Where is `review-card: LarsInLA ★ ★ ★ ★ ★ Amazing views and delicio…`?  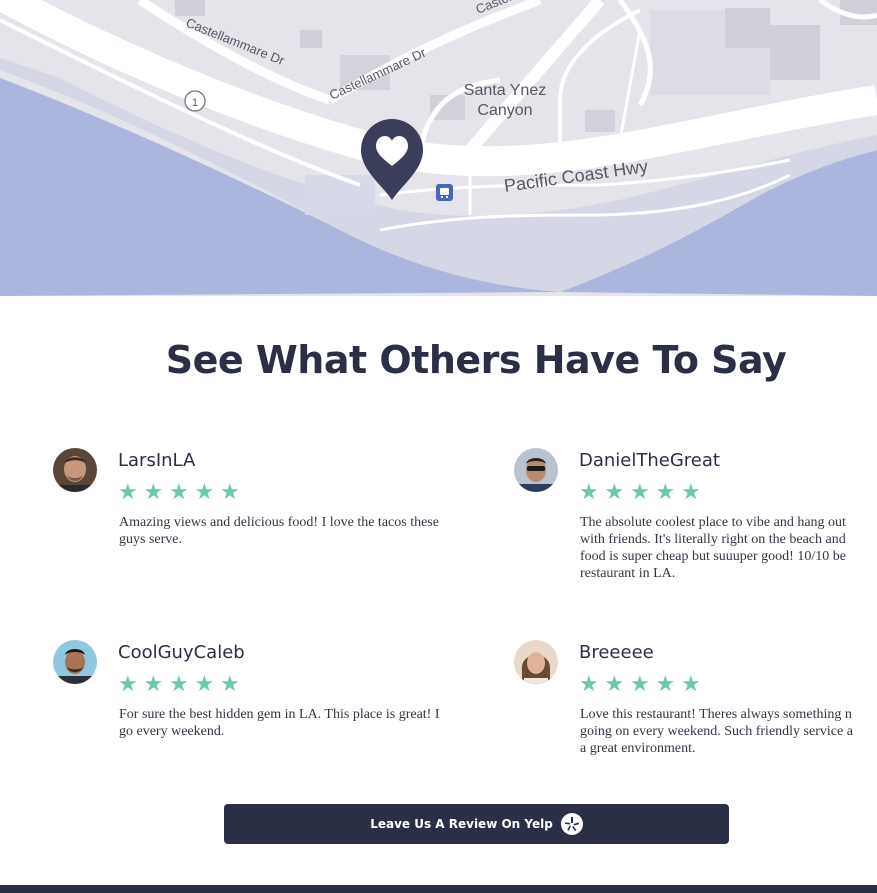 review-card: LarsInLA ★ ★ ★ ★ ★ Amazing views and delicio… is located at coordinates (253, 503).